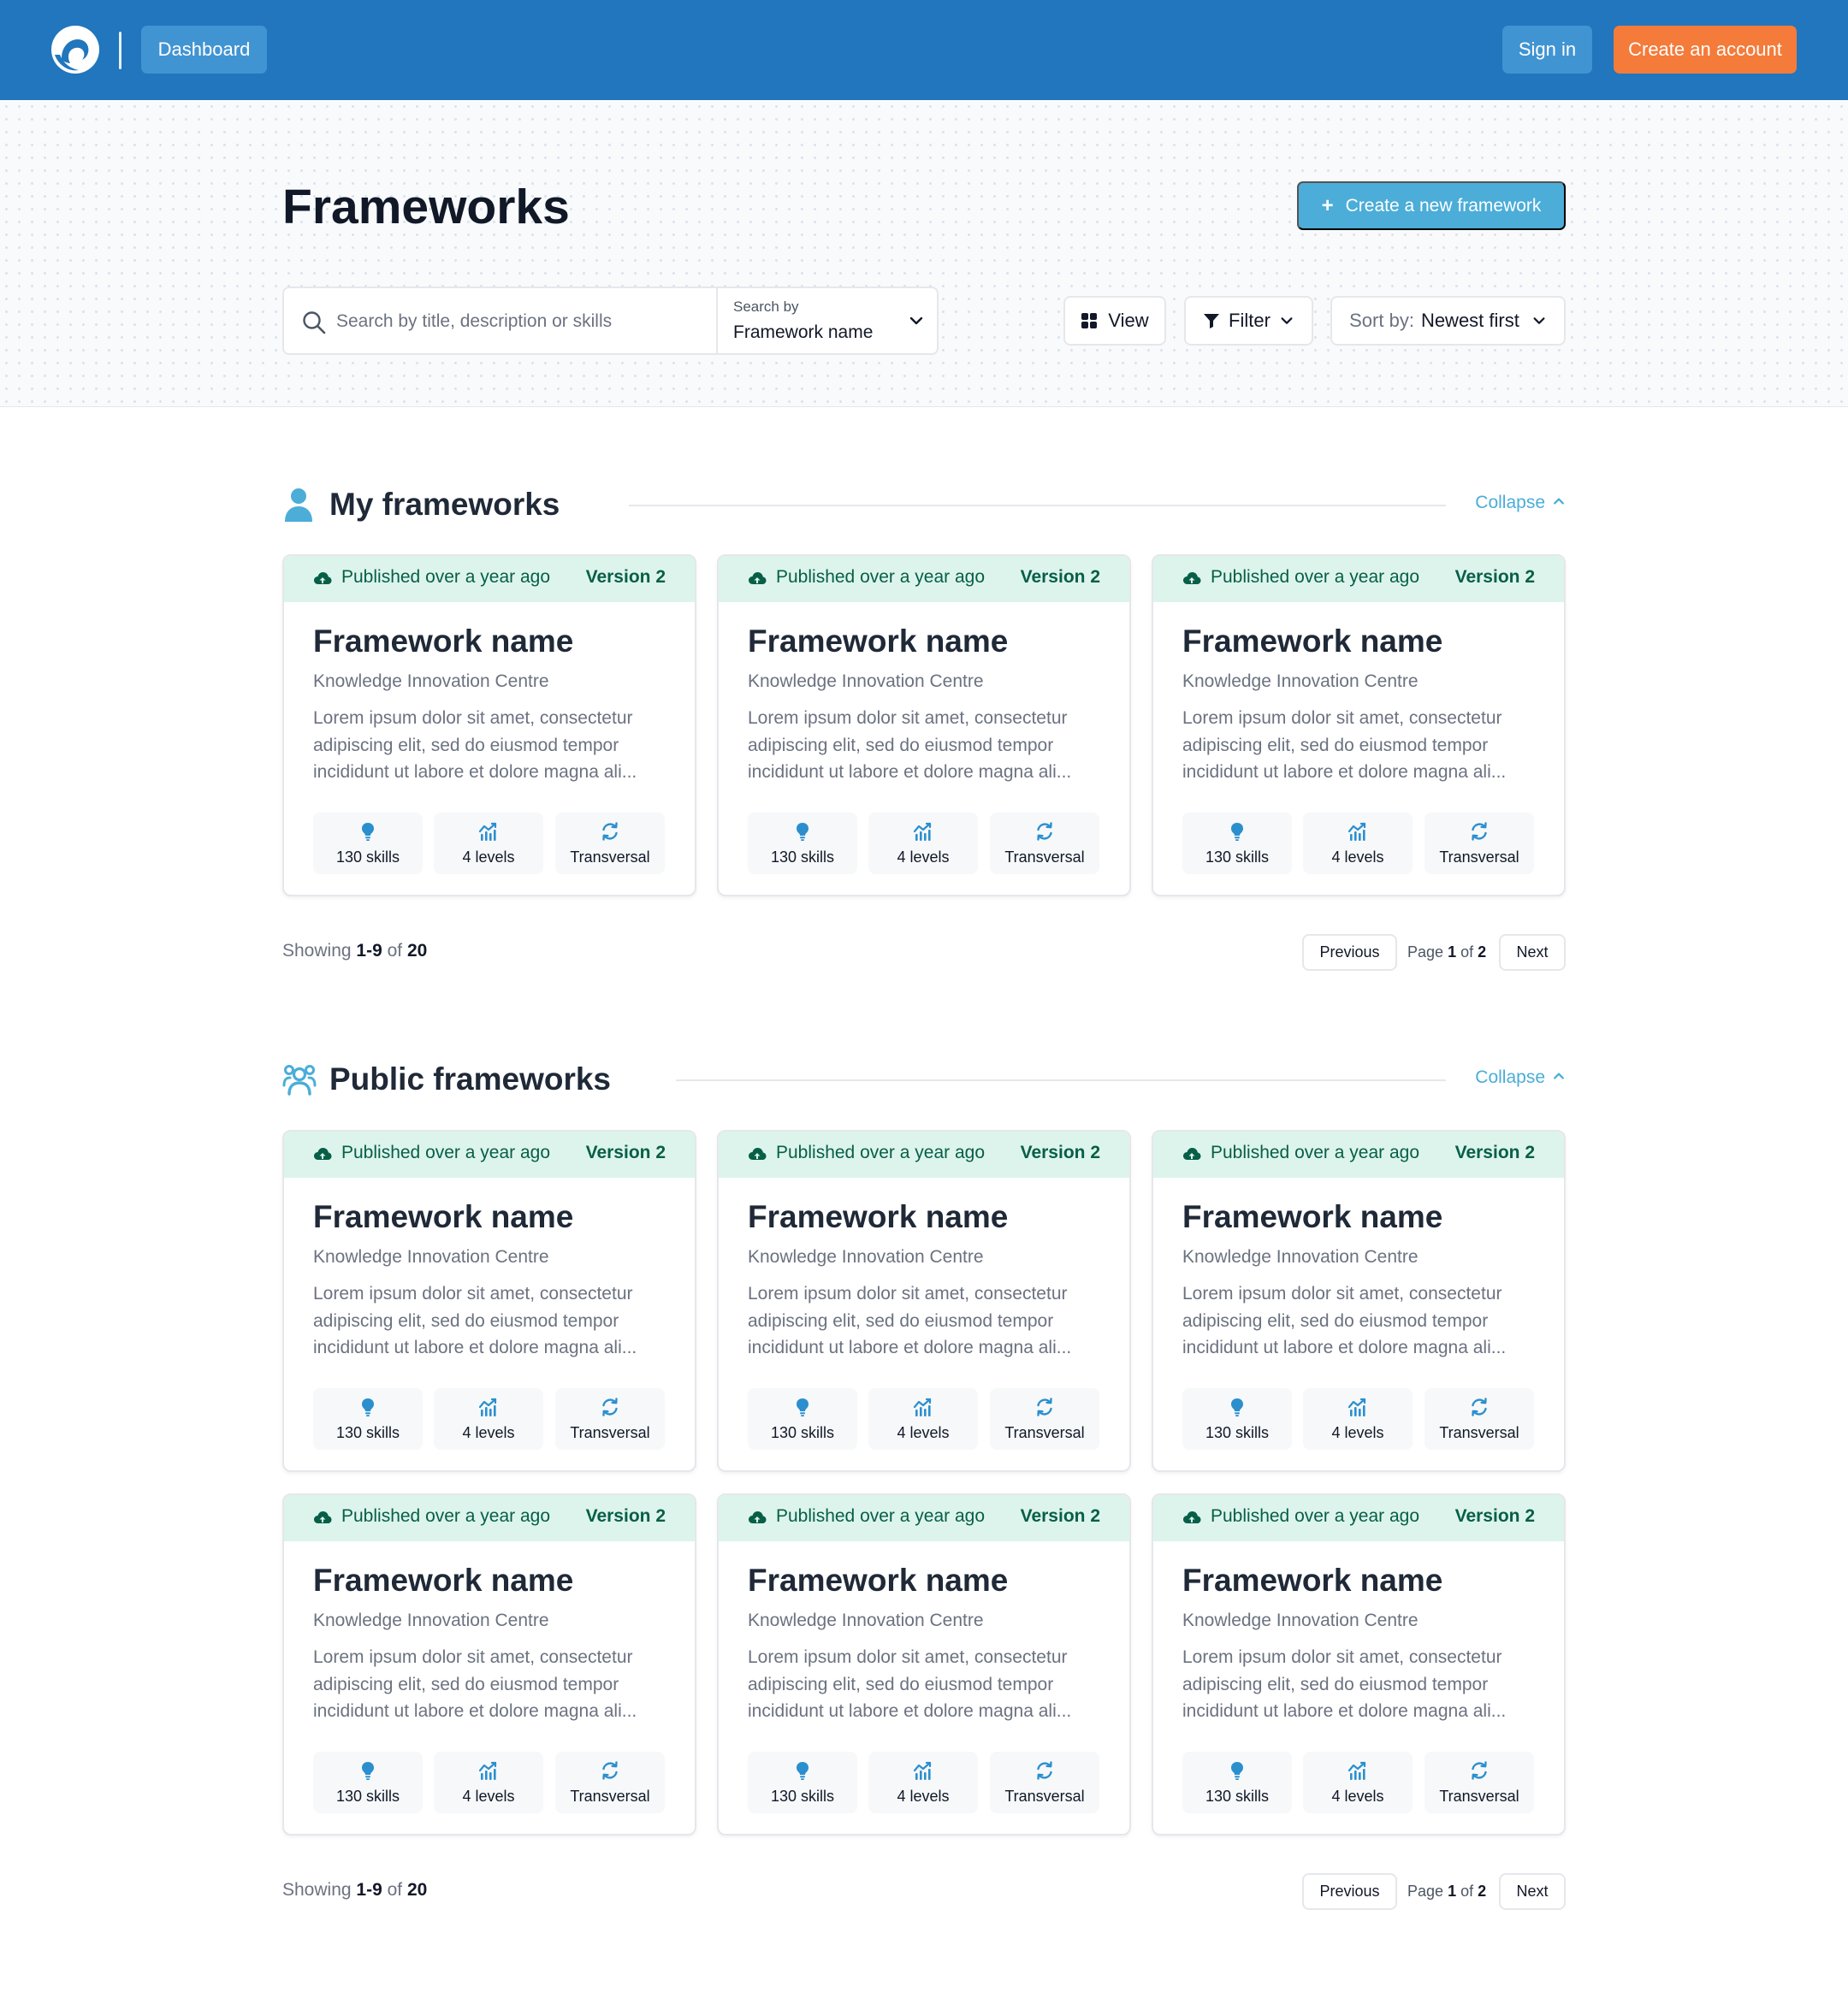 The height and width of the screenshot is (2016, 1848). Describe the element at coordinates (1482, 1891) in the screenshot. I see `total-pages: 2` at that location.